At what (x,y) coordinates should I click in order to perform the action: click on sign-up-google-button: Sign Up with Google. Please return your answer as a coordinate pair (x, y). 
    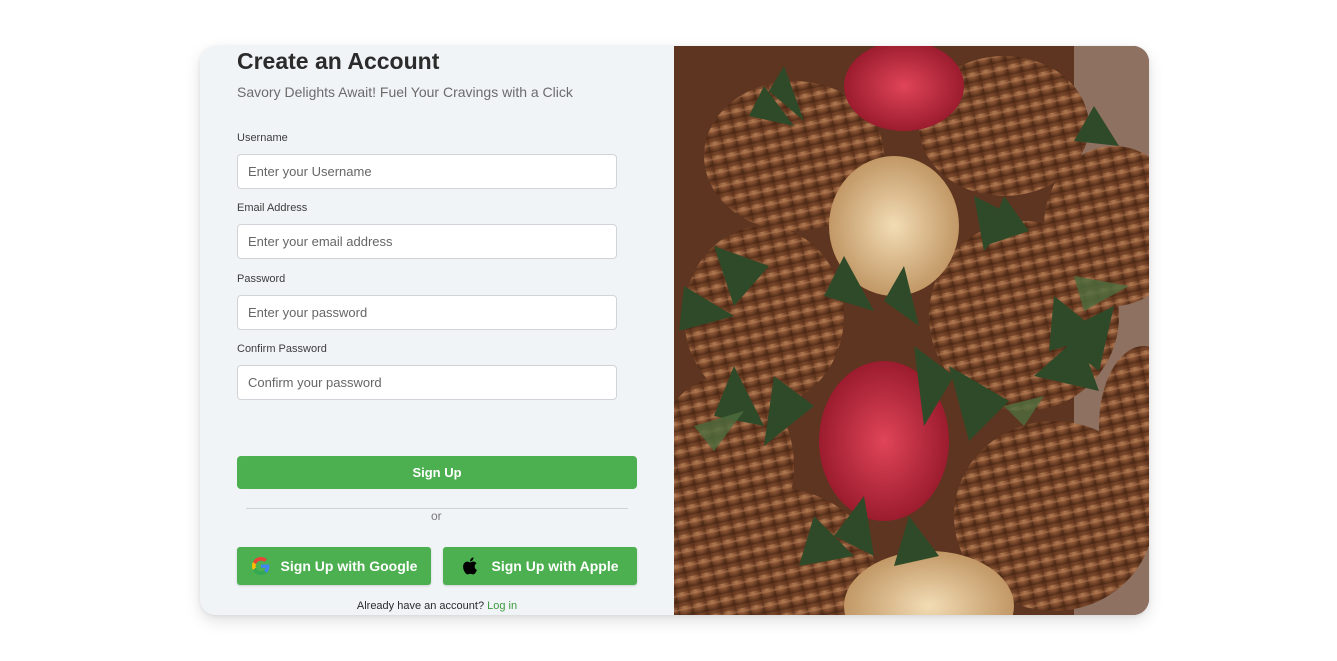
    Looking at the image, I should click on (334, 566).